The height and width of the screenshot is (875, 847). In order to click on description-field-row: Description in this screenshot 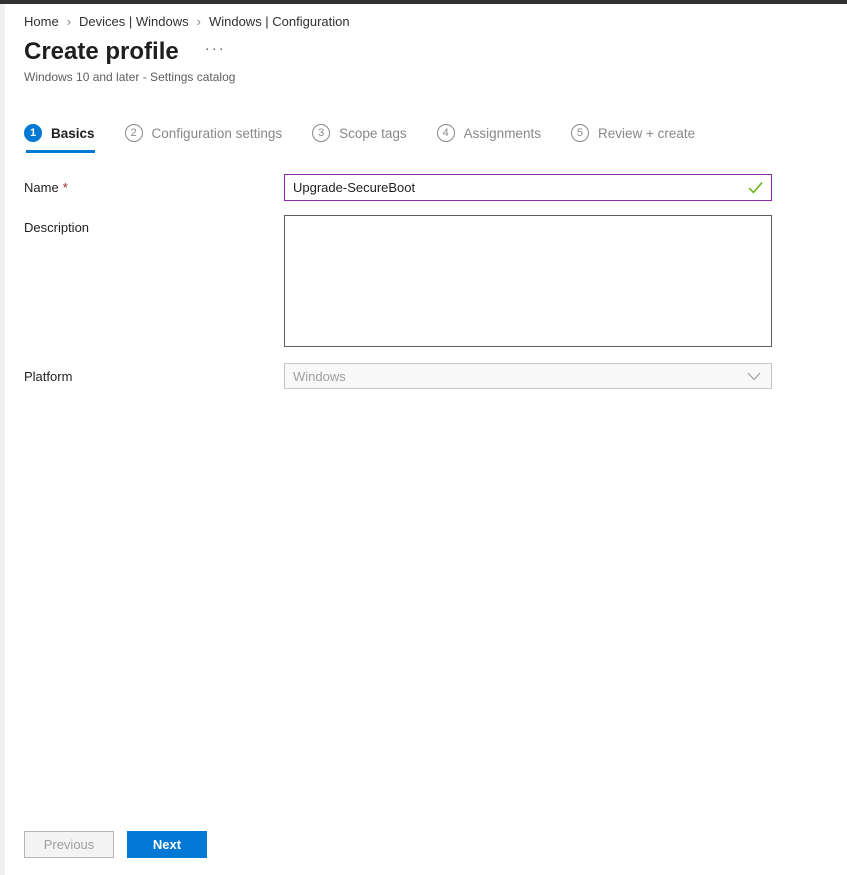, I will do `click(423, 281)`.